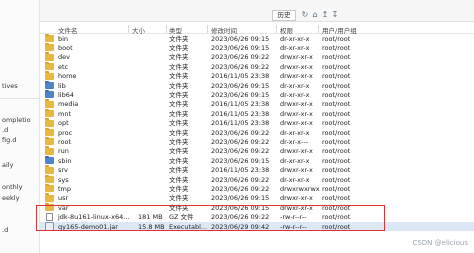  I want to click on file-name: mnt, so click(64, 113).